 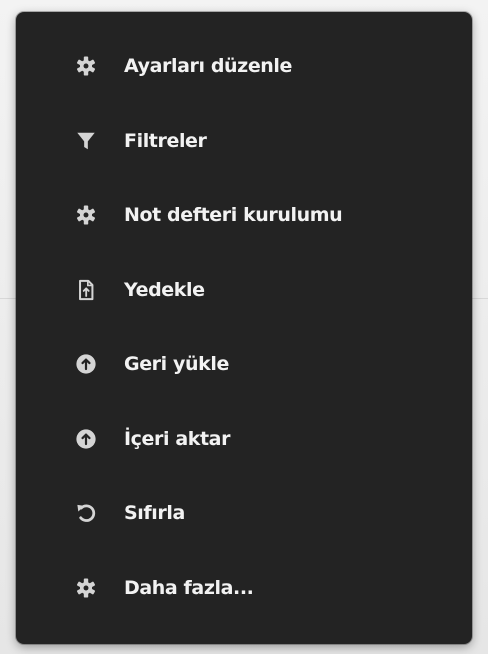 What do you see at coordinates (86, 141) in the screenshot?
I see `filter-icon` at bounding box center [86, 141].